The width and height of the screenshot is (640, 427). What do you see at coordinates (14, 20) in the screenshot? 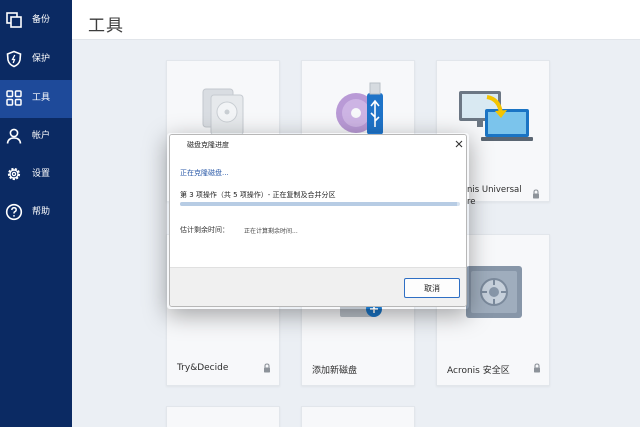
I see `backup-icon` at bounding box center [14, 20].